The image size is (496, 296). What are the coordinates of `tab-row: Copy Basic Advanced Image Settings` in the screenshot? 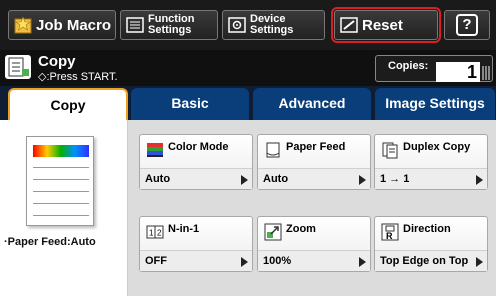 It's located at (248, 103).